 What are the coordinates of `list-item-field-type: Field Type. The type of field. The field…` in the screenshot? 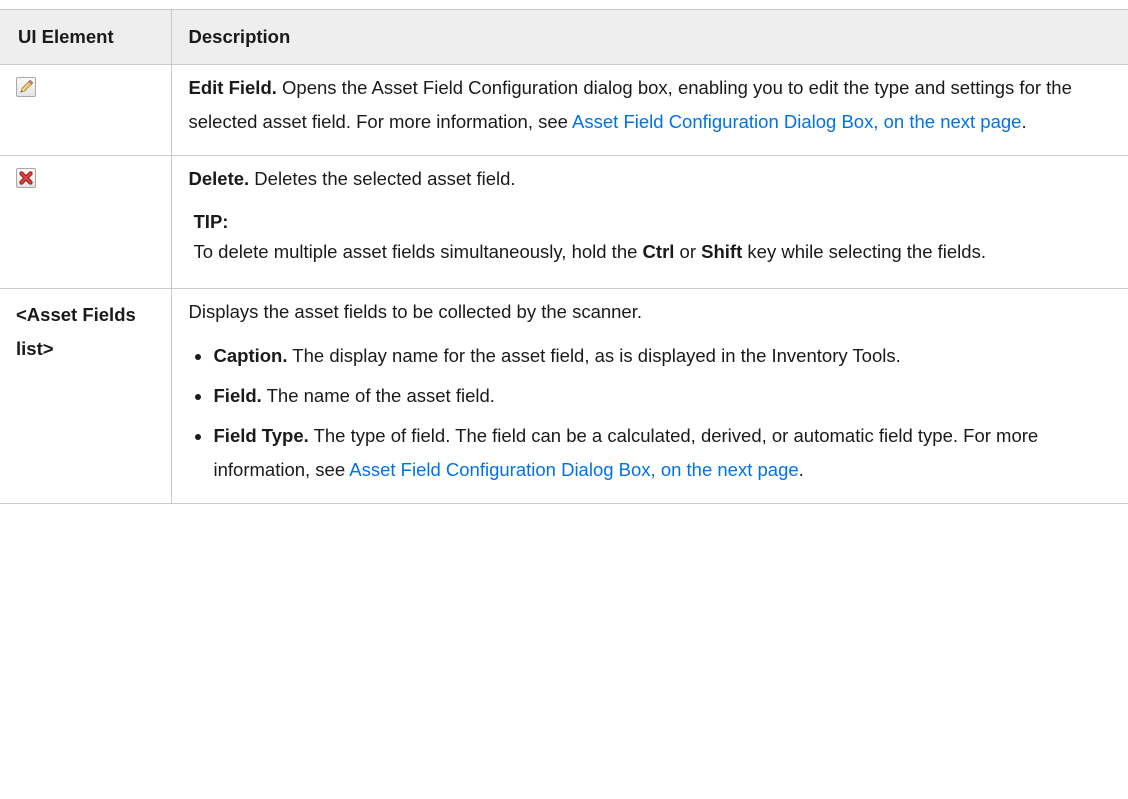 It's located at (659, 450).